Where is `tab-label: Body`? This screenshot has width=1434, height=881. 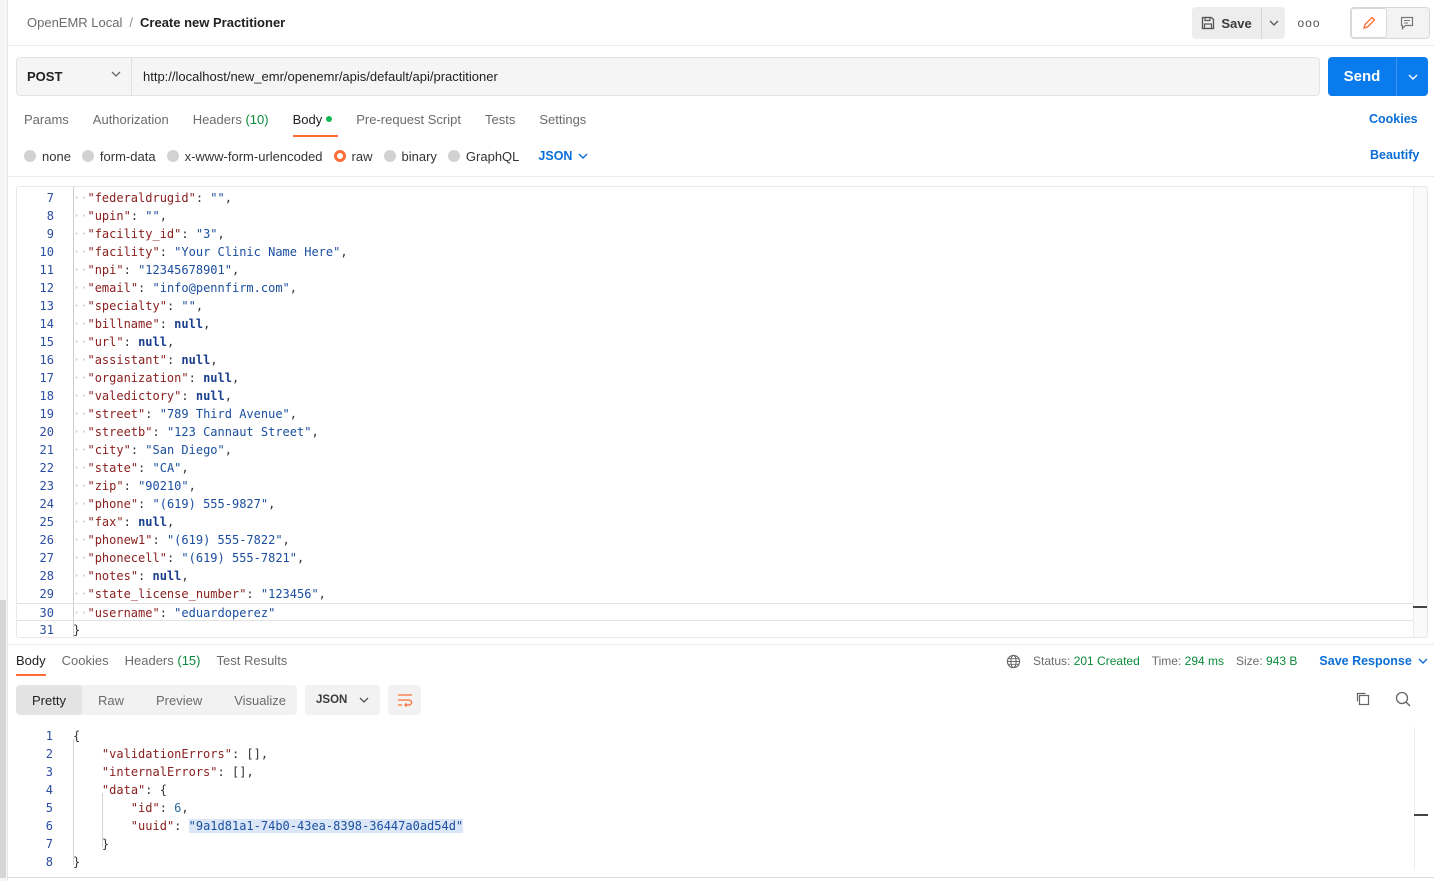
tab-label: Body is located at coordinates (307, 119).